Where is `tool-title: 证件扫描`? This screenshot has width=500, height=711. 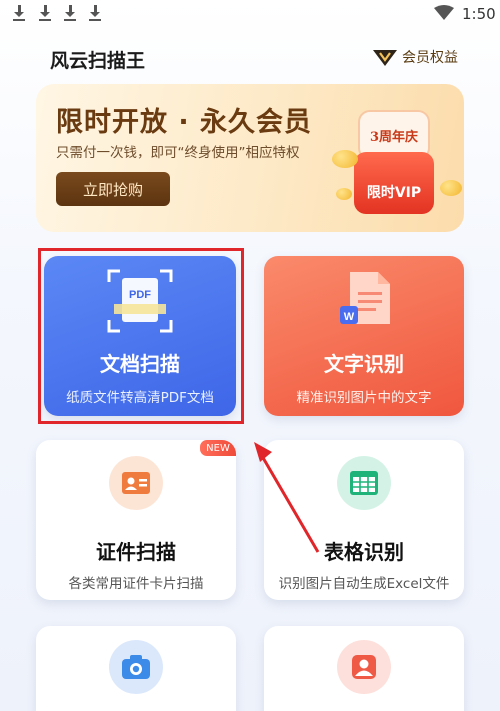
tool-title: 证件扫描 is located at coordinates (136, 552).